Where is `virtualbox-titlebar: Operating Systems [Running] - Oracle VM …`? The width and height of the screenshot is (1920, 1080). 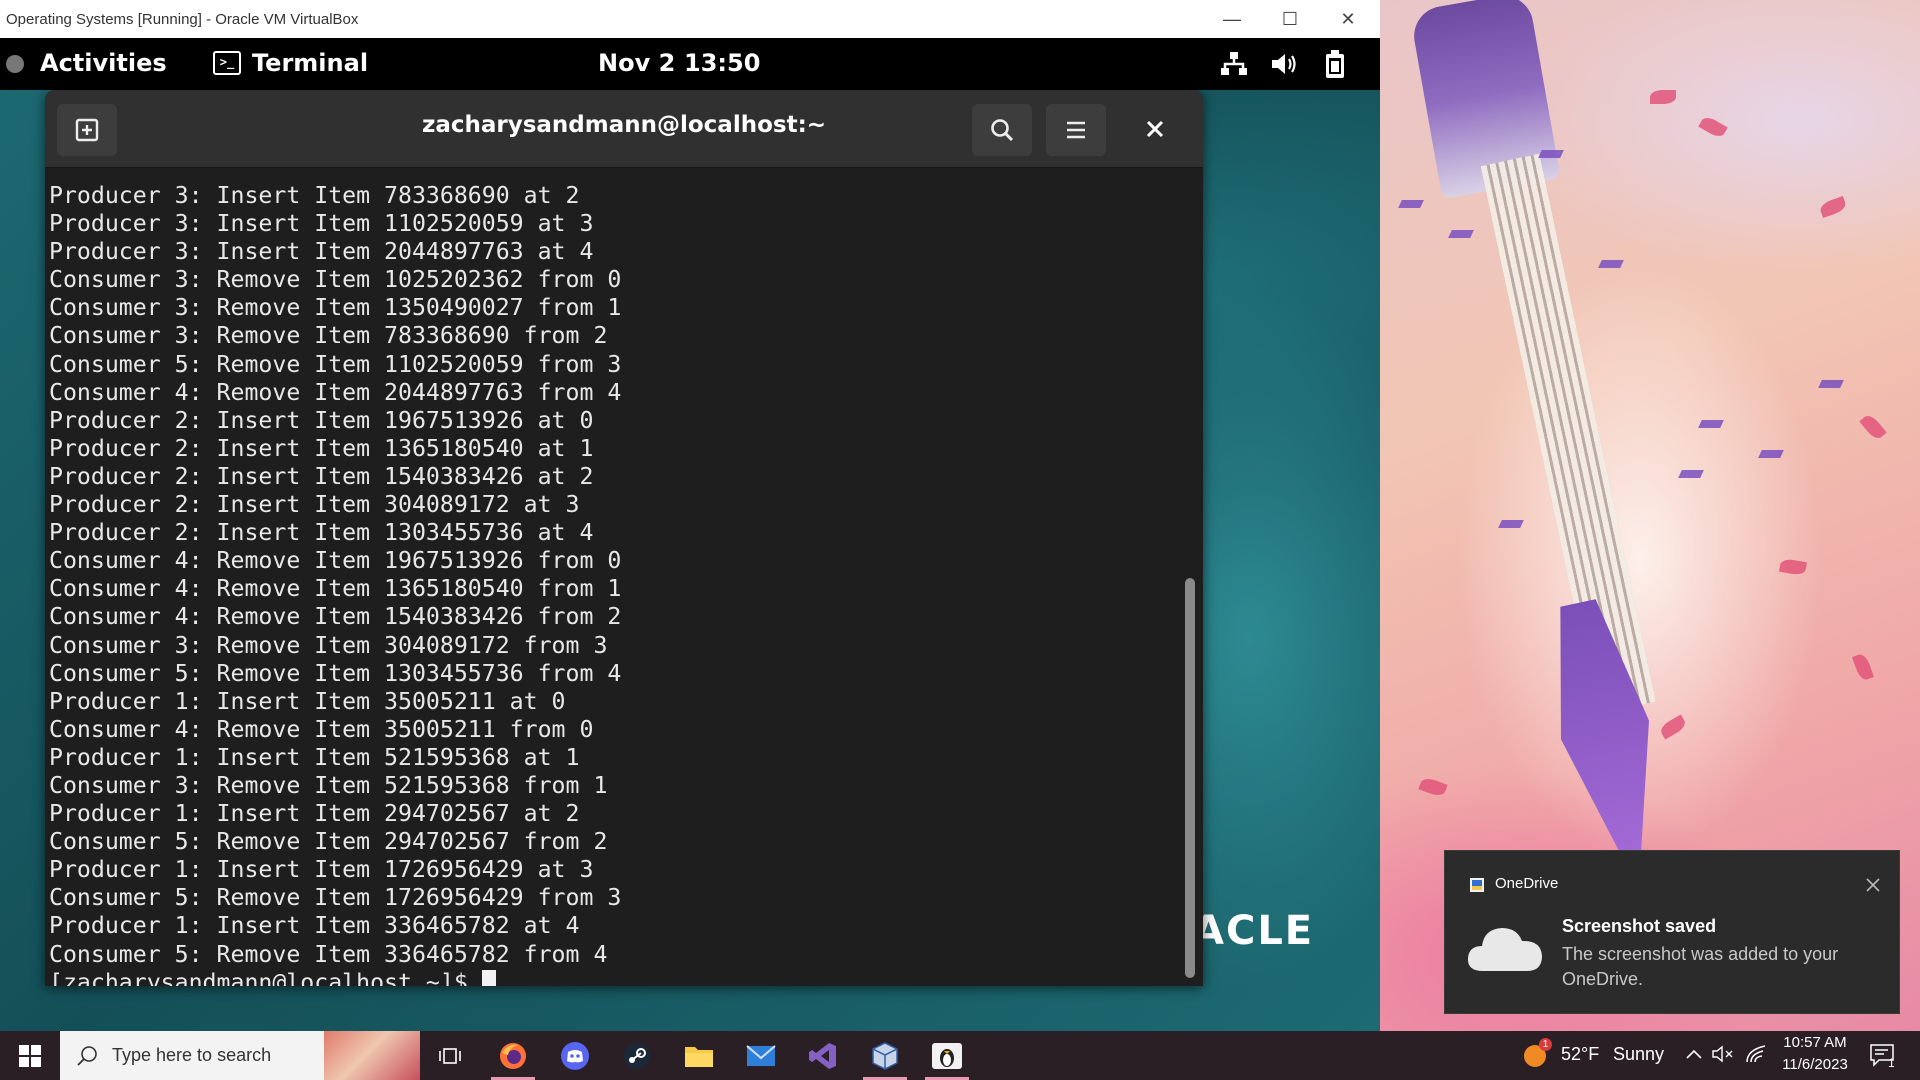 virtualbox-titlebar: Operating Systems [Running] - Oracle VM … is located at coordinates (690, 19).